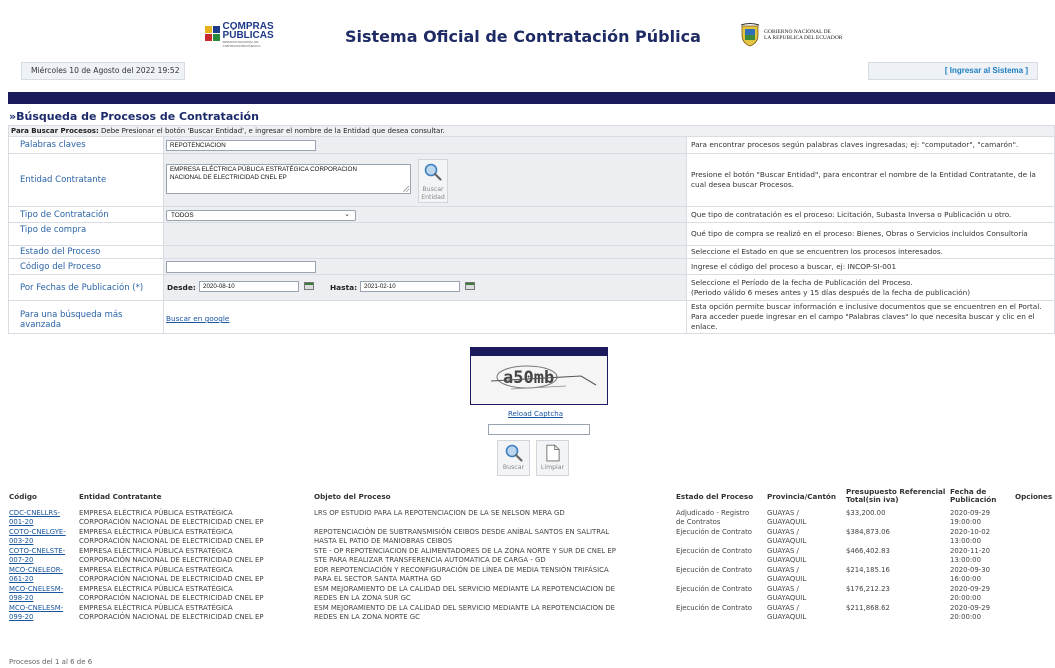  What do you see at coordinates (86, 252) in the screenshot?
I see `status-label: Estado del Proceso` at bounding box center [86, 252].